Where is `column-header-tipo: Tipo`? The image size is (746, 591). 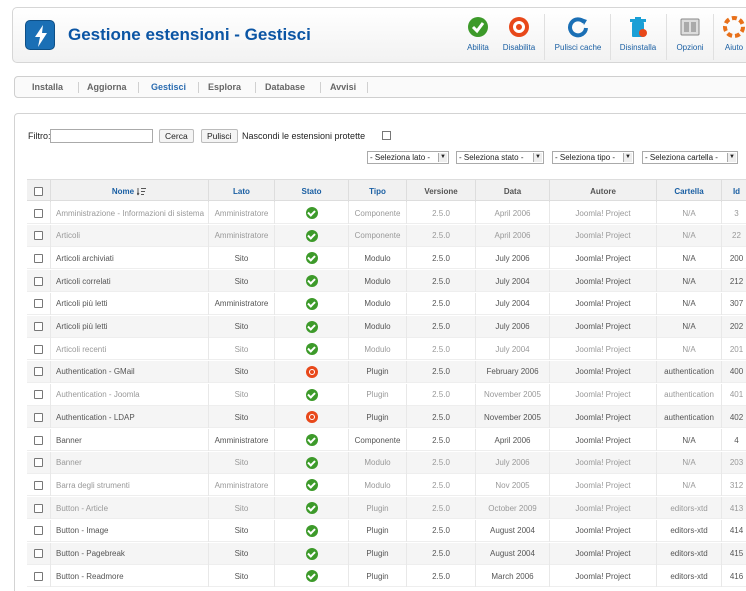
column-header-tipo: Tipo is located at coordinates (378, 191).